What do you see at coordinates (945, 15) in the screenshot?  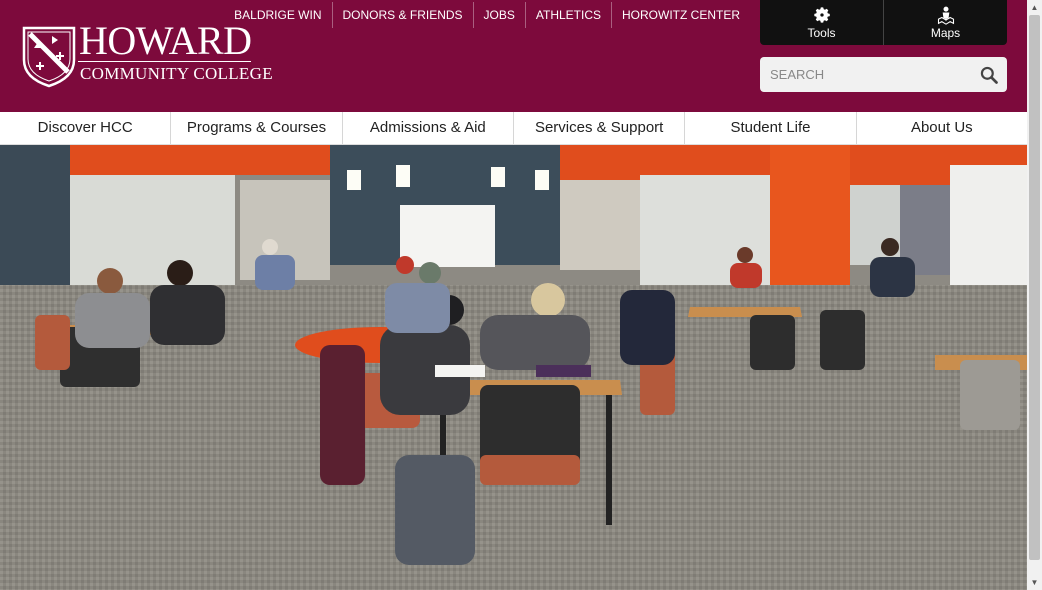 I see `map-person-icon` at bounding box center [945, 15].